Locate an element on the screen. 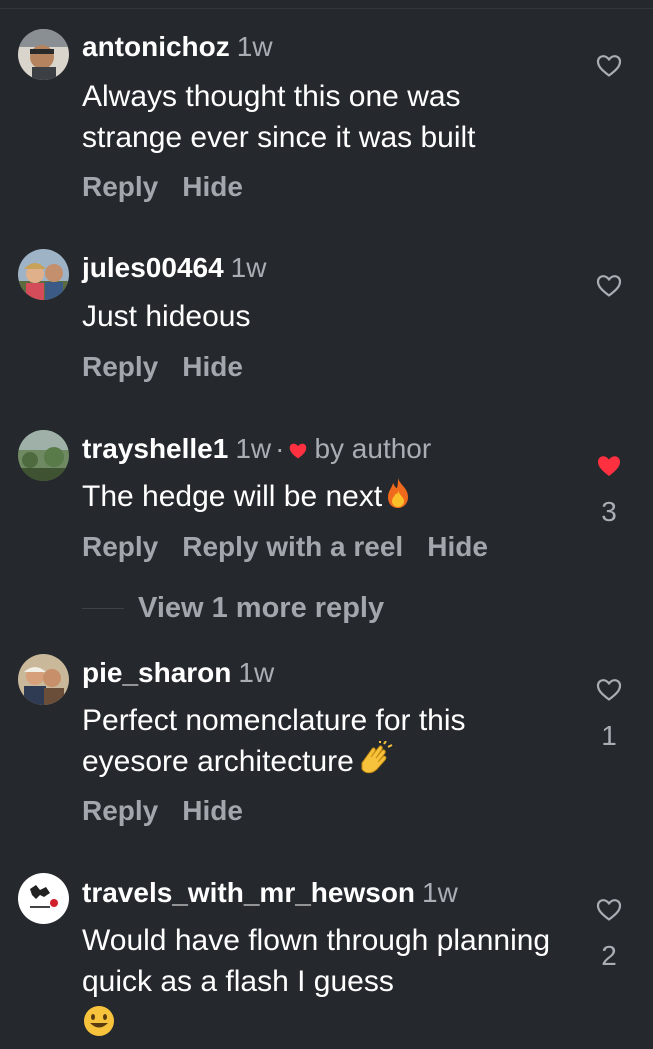 This screenshot has width=653, height=1049. username: pie_sharon is located at coordinates (156, 672).